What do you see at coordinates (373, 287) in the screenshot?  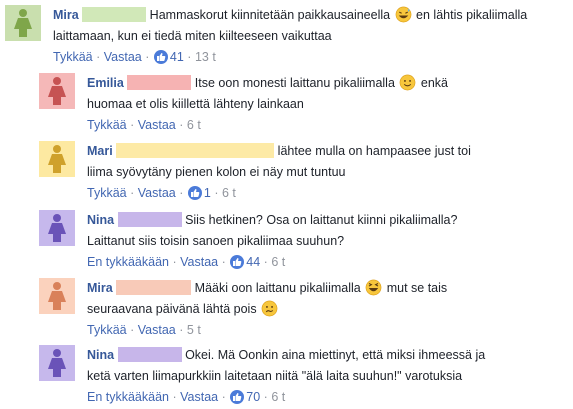 I see `laughing-emoji` at bounding box center [373, 287].